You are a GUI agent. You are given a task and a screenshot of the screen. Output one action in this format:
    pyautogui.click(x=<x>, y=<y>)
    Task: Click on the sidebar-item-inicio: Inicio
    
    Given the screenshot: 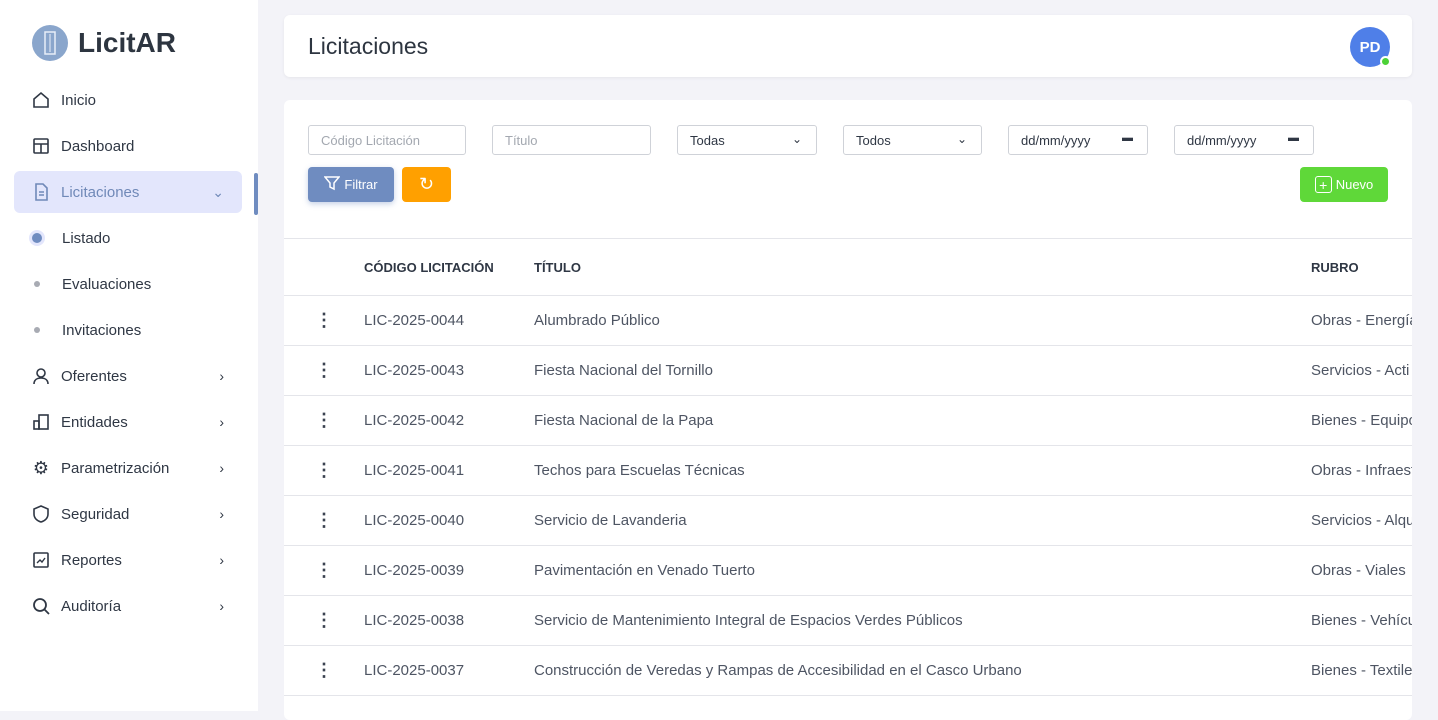 What is the action you would take?
    pyautogui.click(x=128, y=100)
    